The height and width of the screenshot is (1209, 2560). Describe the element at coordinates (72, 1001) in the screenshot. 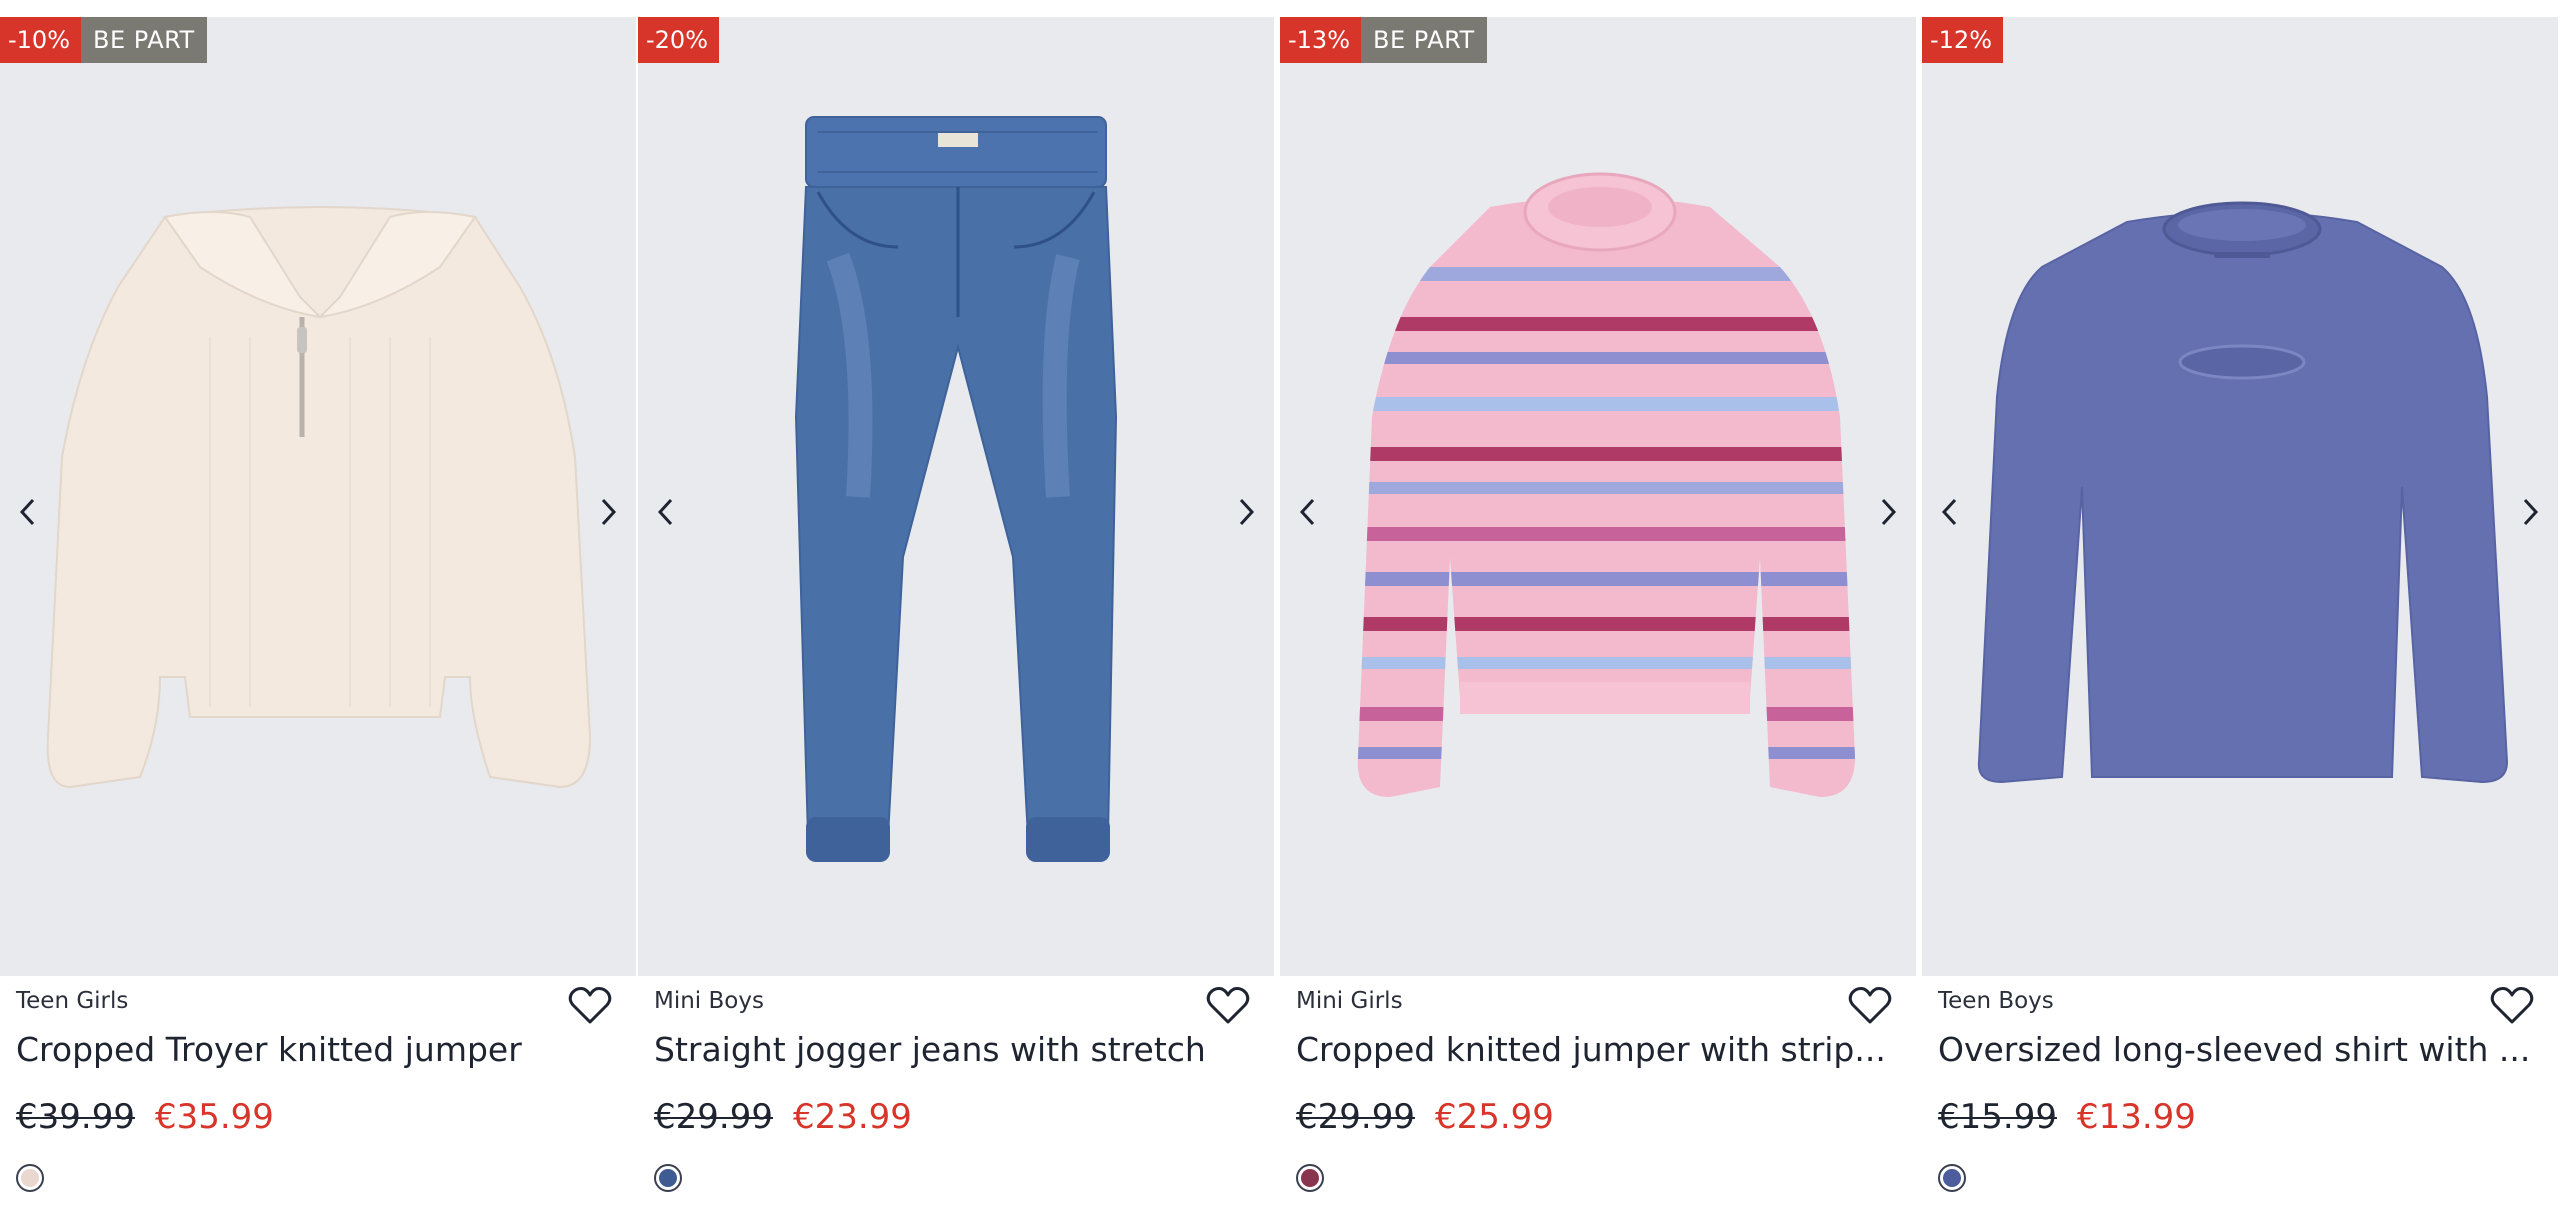

I see `product-category: Teen Girls` at that location.